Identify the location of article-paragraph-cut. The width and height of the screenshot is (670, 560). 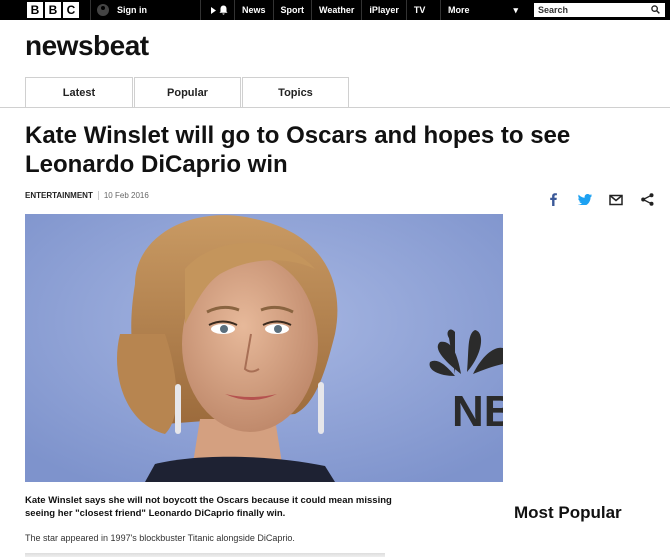
(205, 555).